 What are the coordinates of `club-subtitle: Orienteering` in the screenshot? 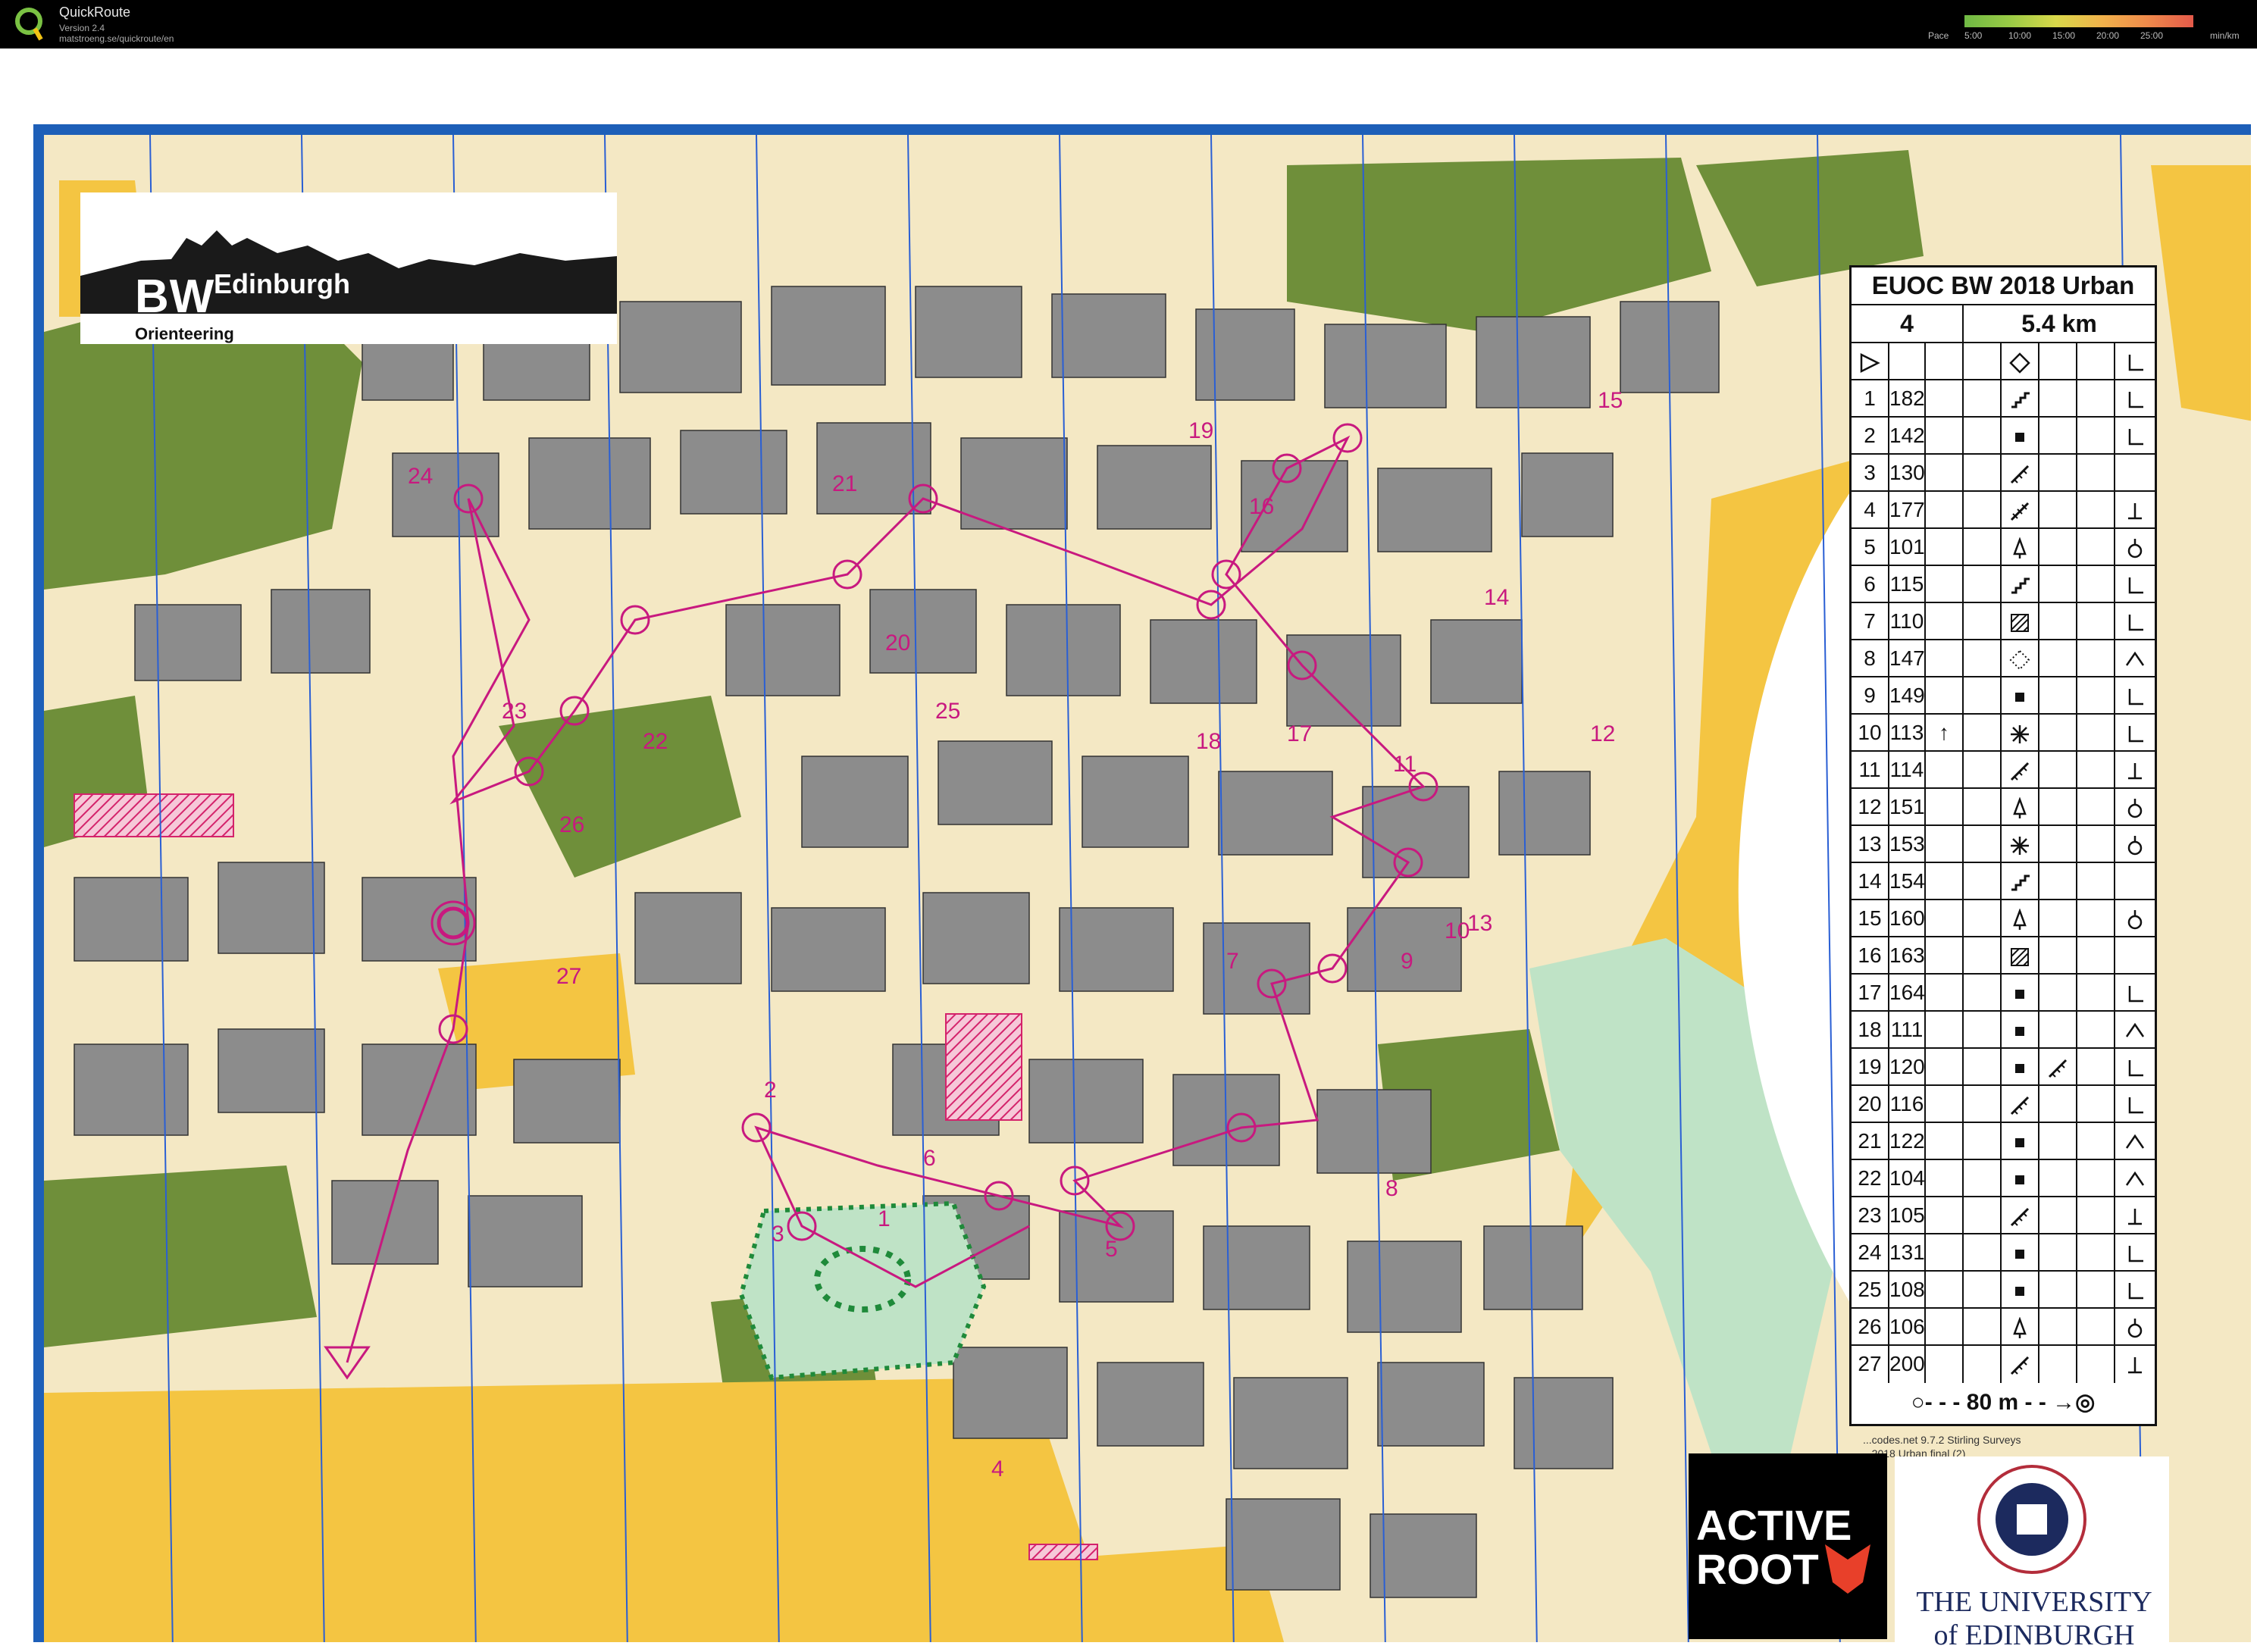 It's located at (184, 333).